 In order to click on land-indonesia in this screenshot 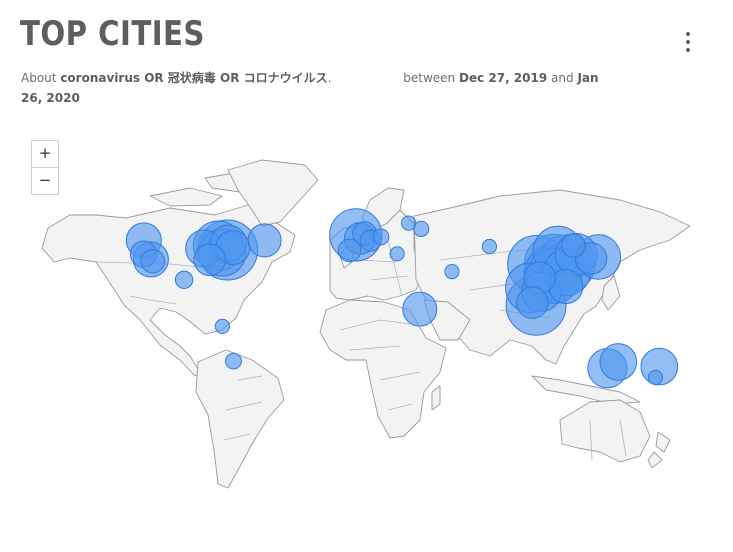, I will do `click(586, 390)`.